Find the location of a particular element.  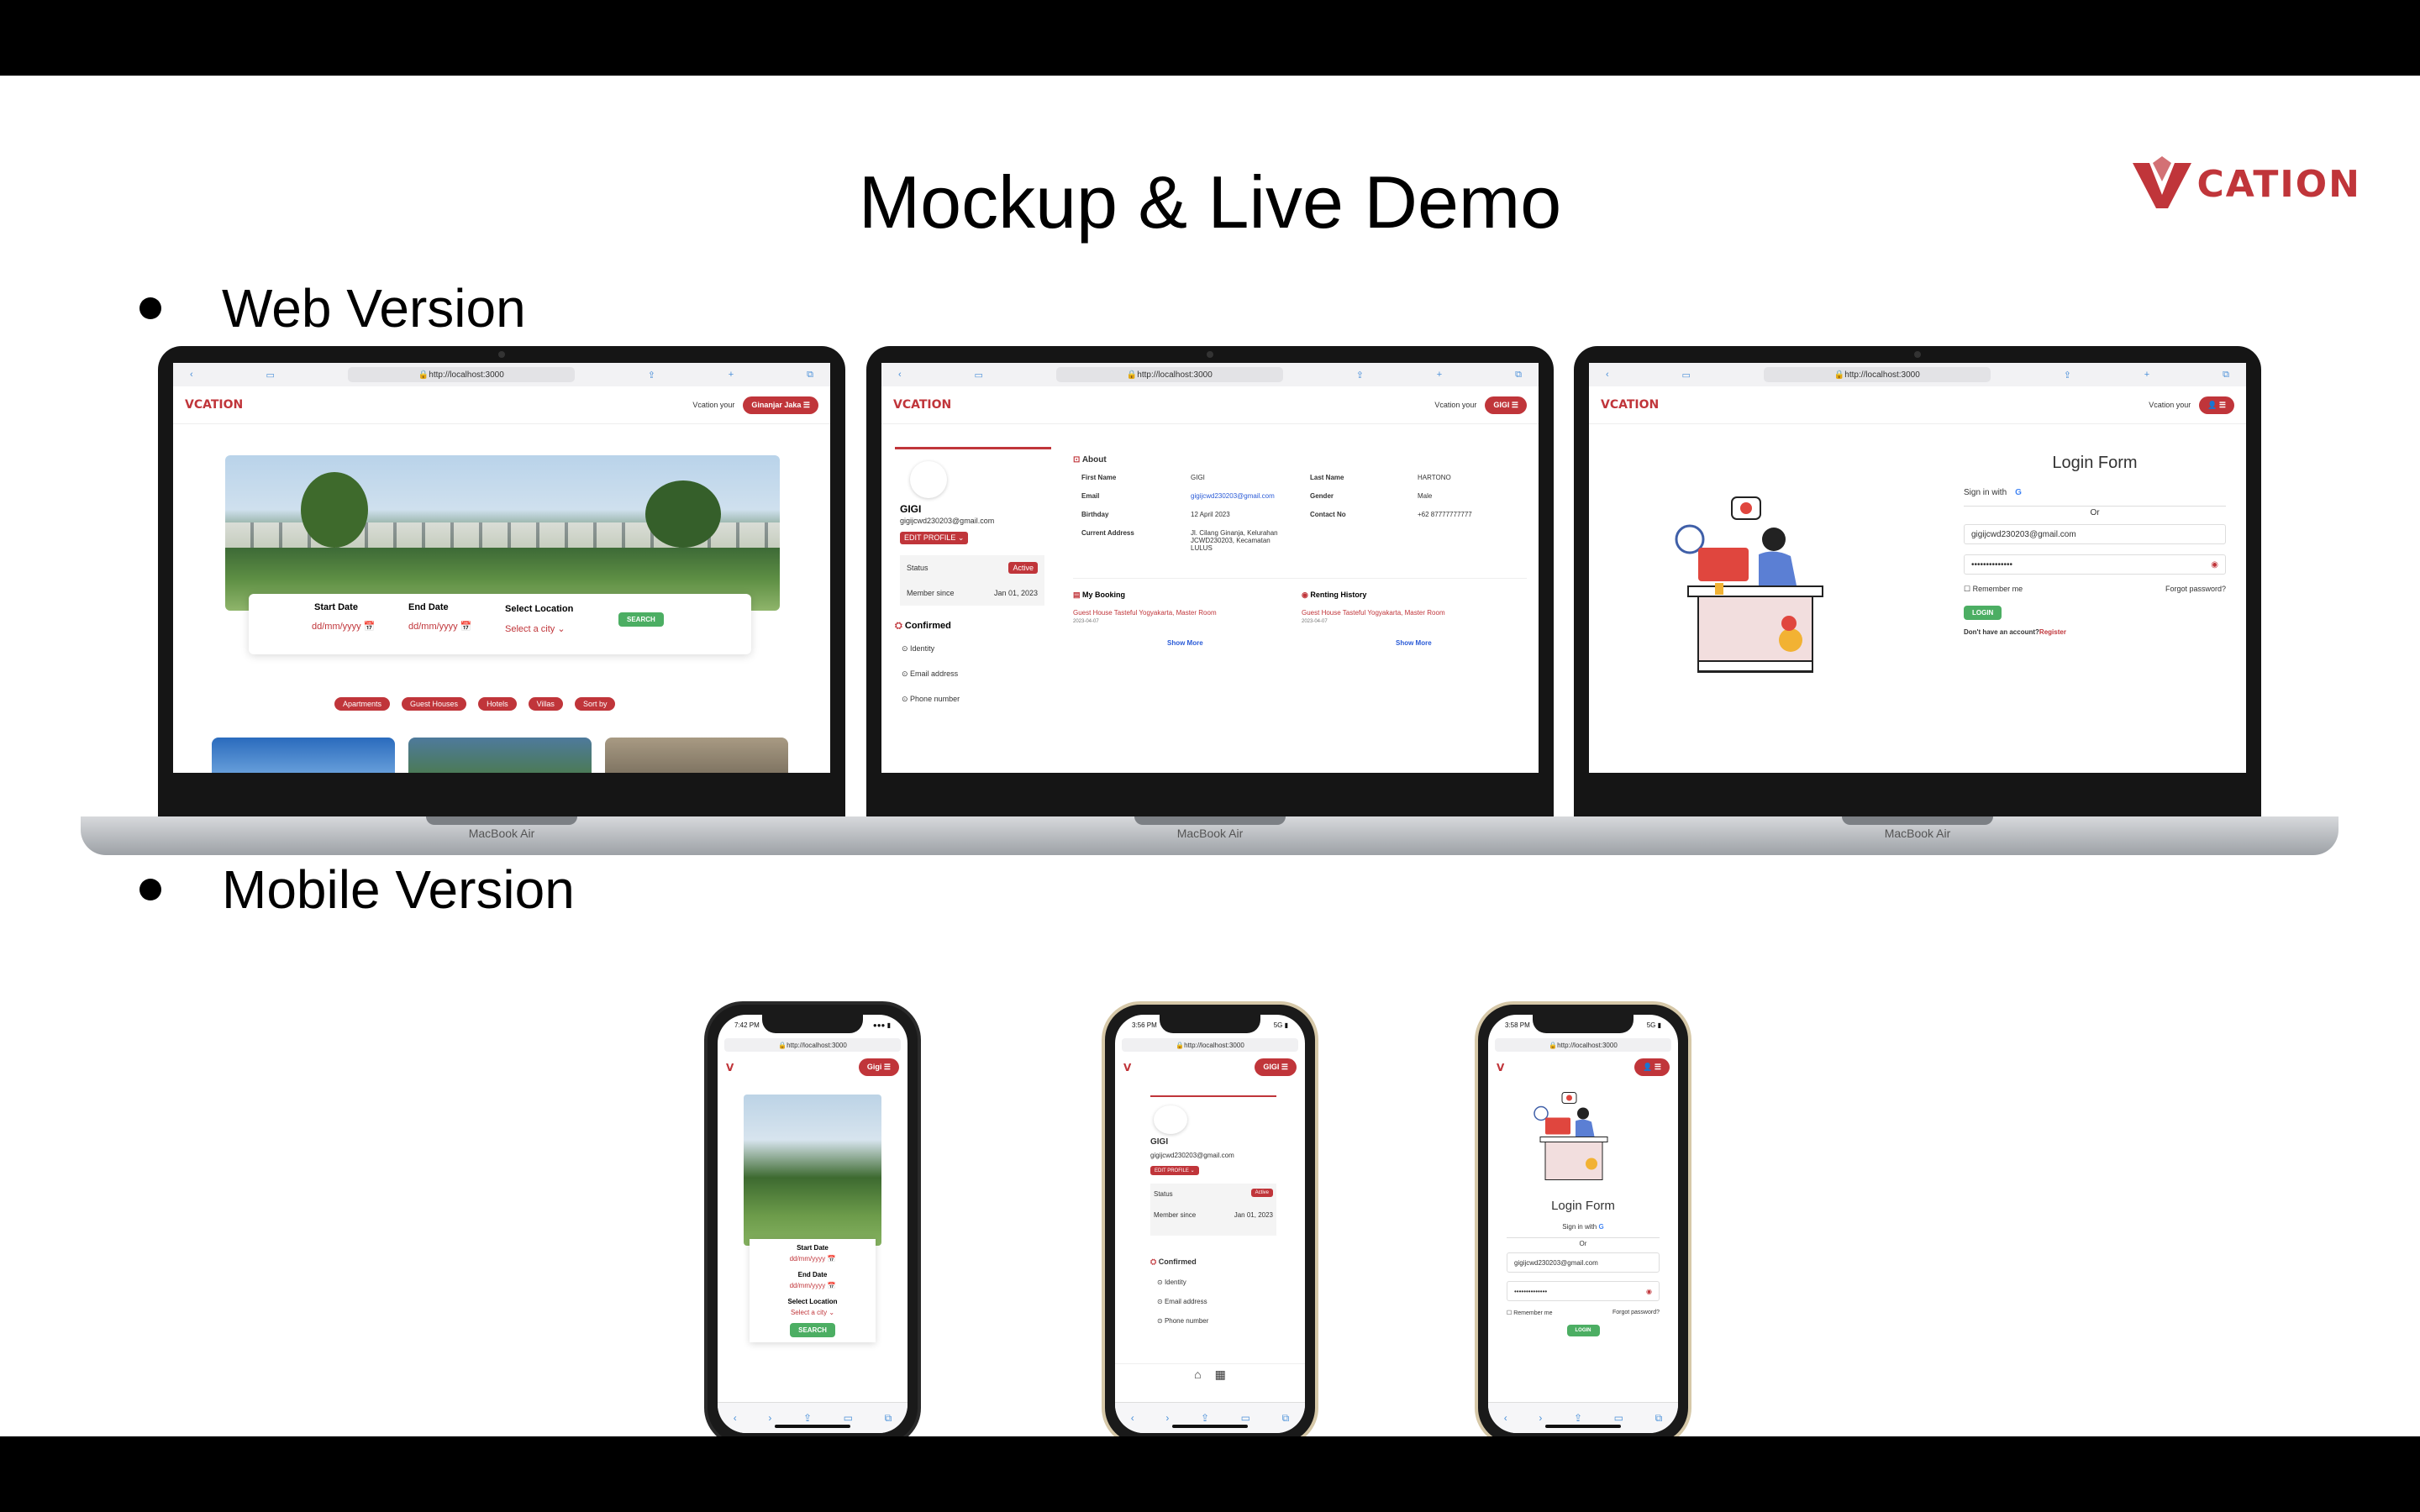

chip-guest-houses: Guest Houses is located at coordinates (435, 704).